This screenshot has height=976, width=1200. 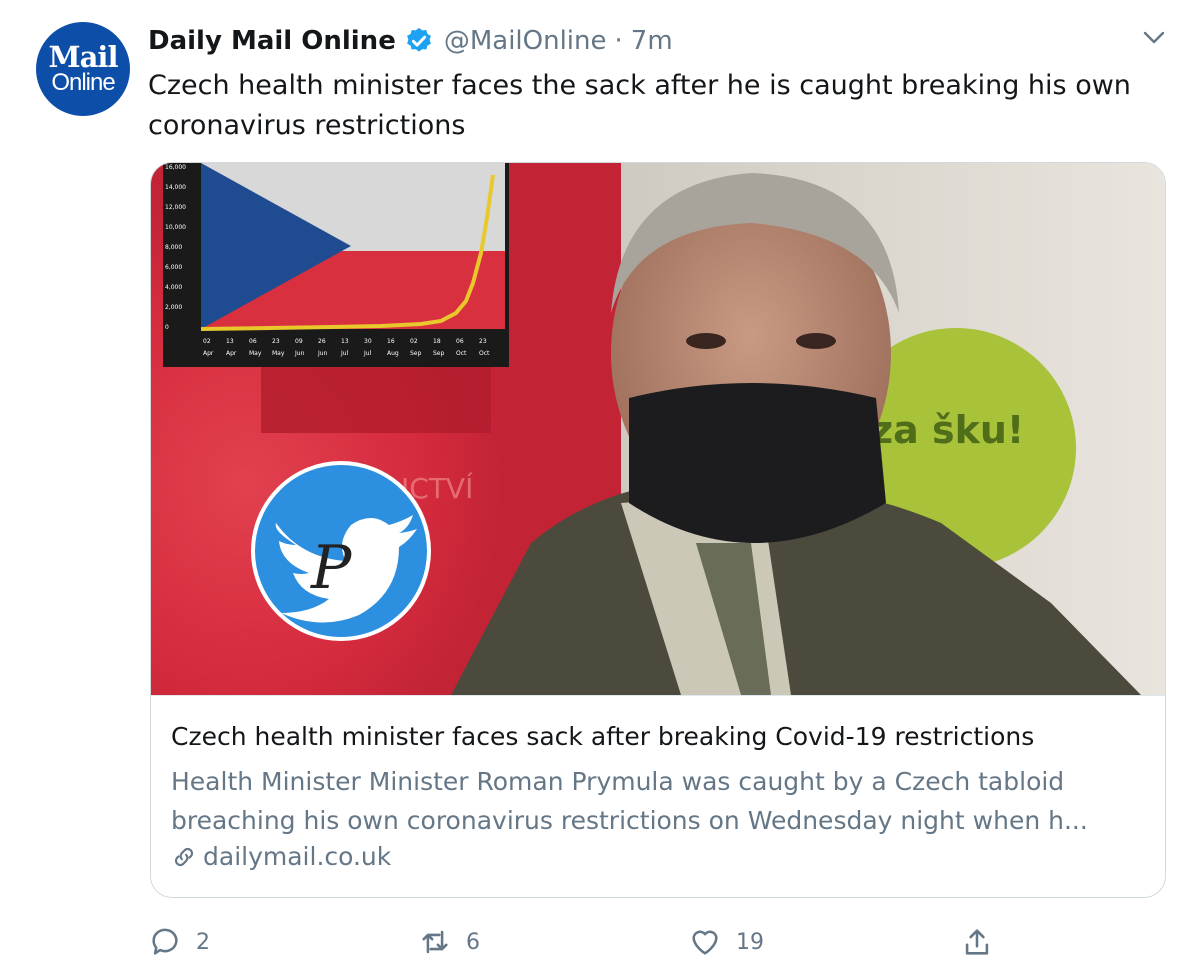 I want to click on svg-text: 16,000, so click(x=175, y=167).